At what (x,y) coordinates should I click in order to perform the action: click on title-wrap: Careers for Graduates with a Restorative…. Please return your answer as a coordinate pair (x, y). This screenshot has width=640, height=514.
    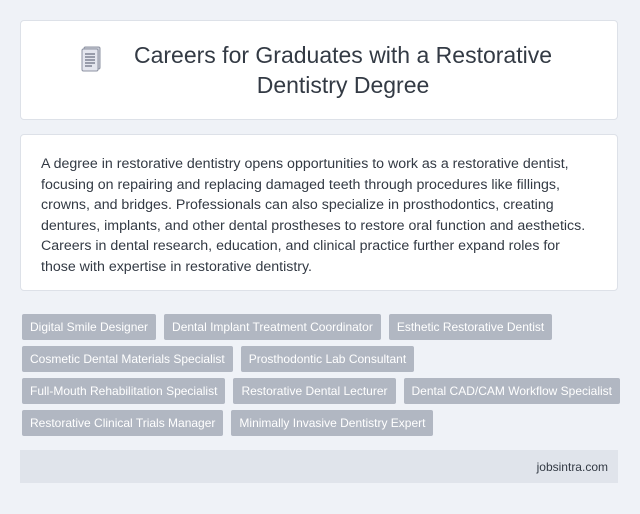
    Looking at the image, I should click on (319, 70).